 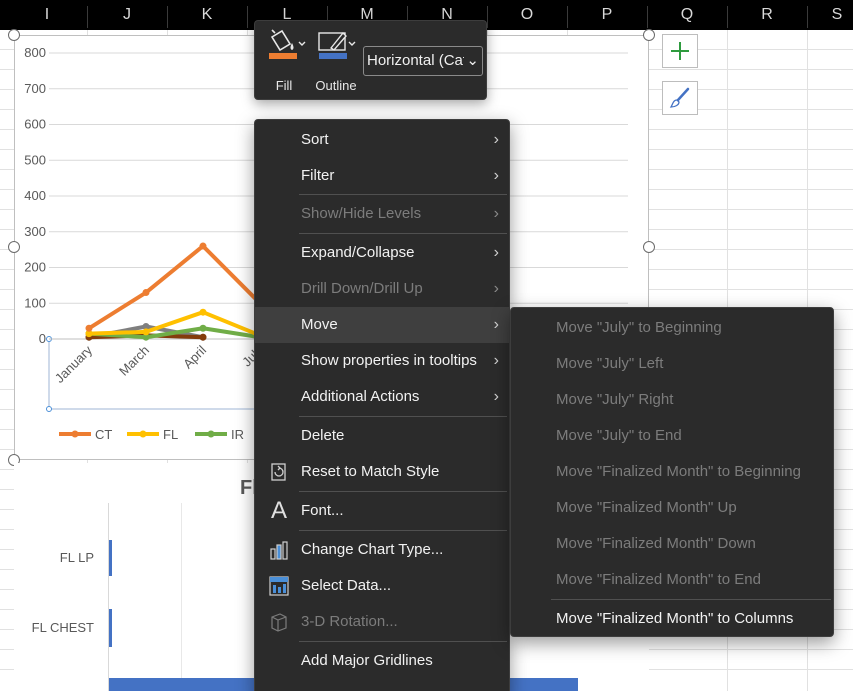 What do you see at coordinates (323, 435) in the screenshot?
I see `menu-item-label: Delete` at bounding box center [323, 435].